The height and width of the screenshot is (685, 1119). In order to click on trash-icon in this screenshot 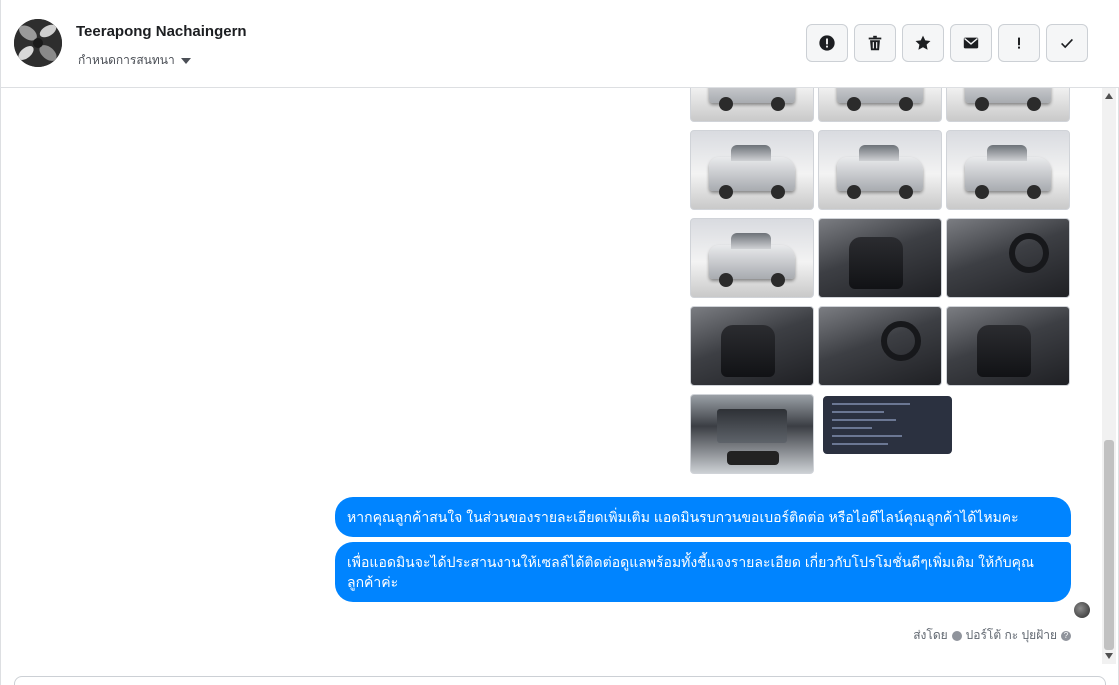, I will do `click(875, 43)`.